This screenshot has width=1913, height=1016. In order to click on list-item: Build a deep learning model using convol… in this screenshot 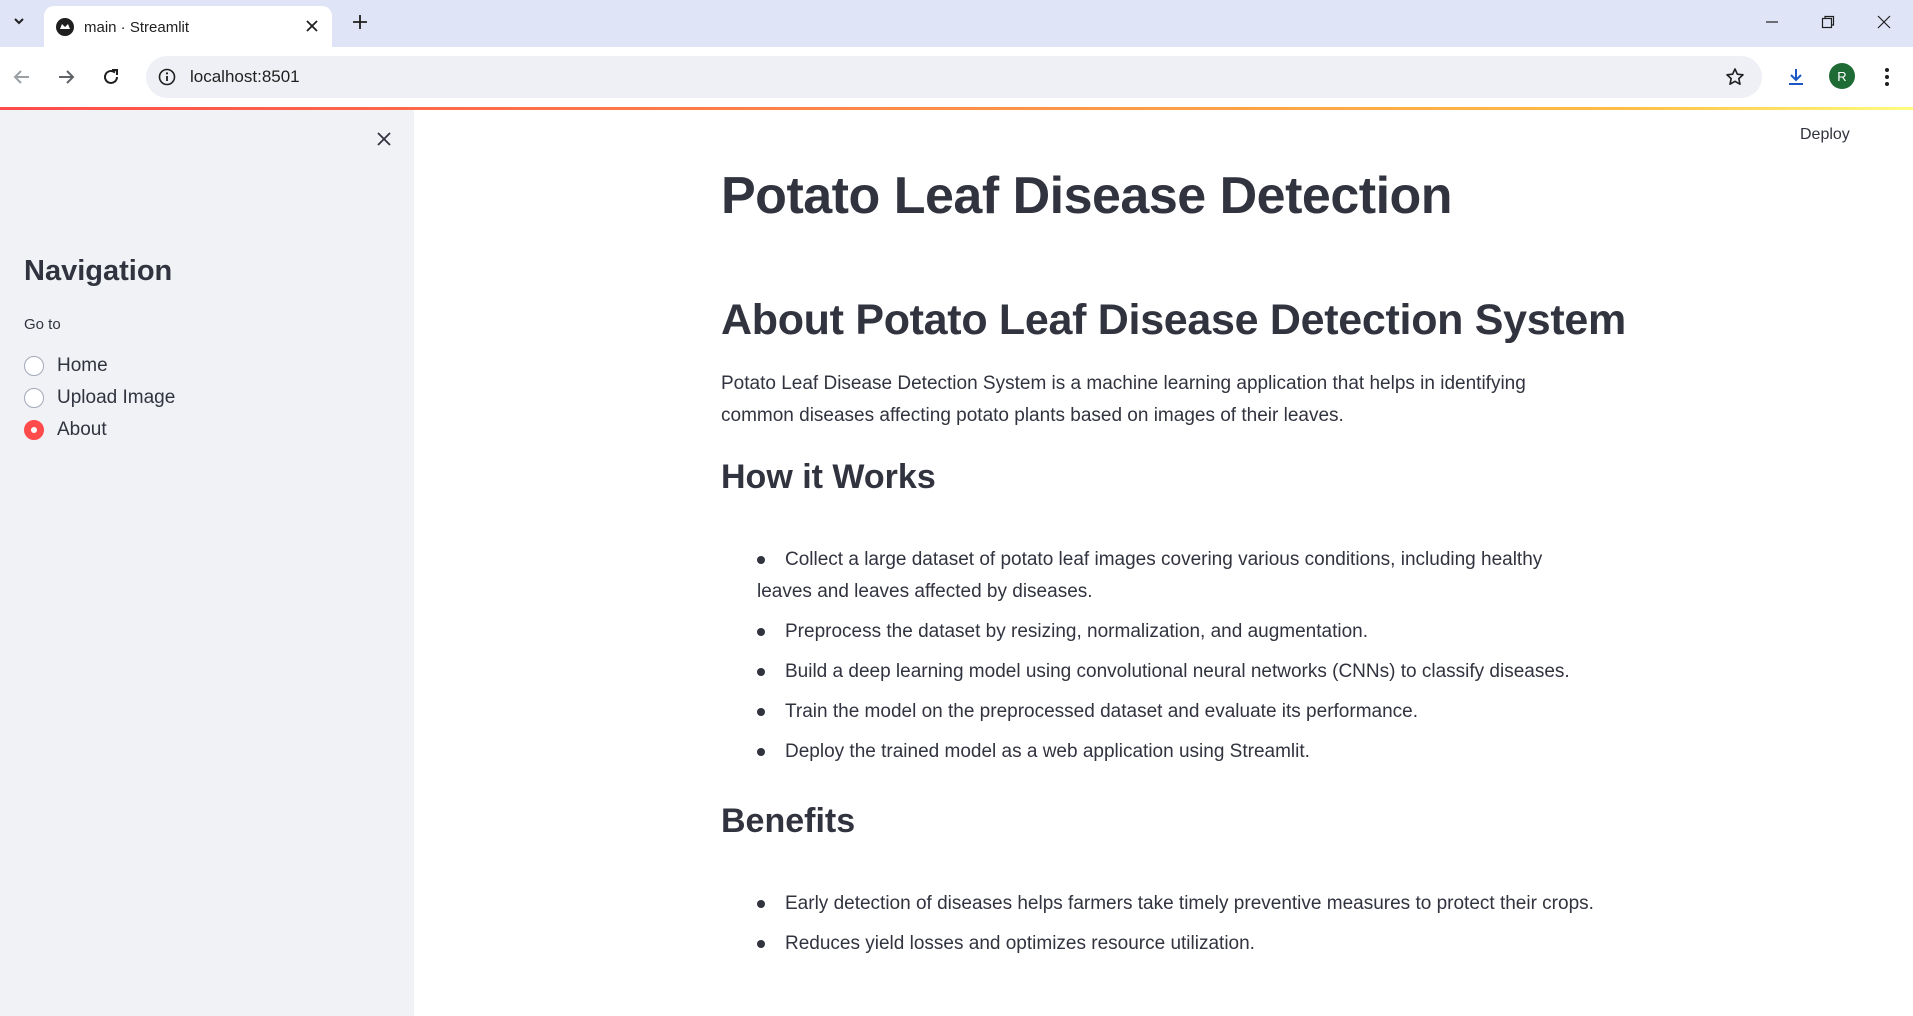, I will do `click(1179, 672)`.